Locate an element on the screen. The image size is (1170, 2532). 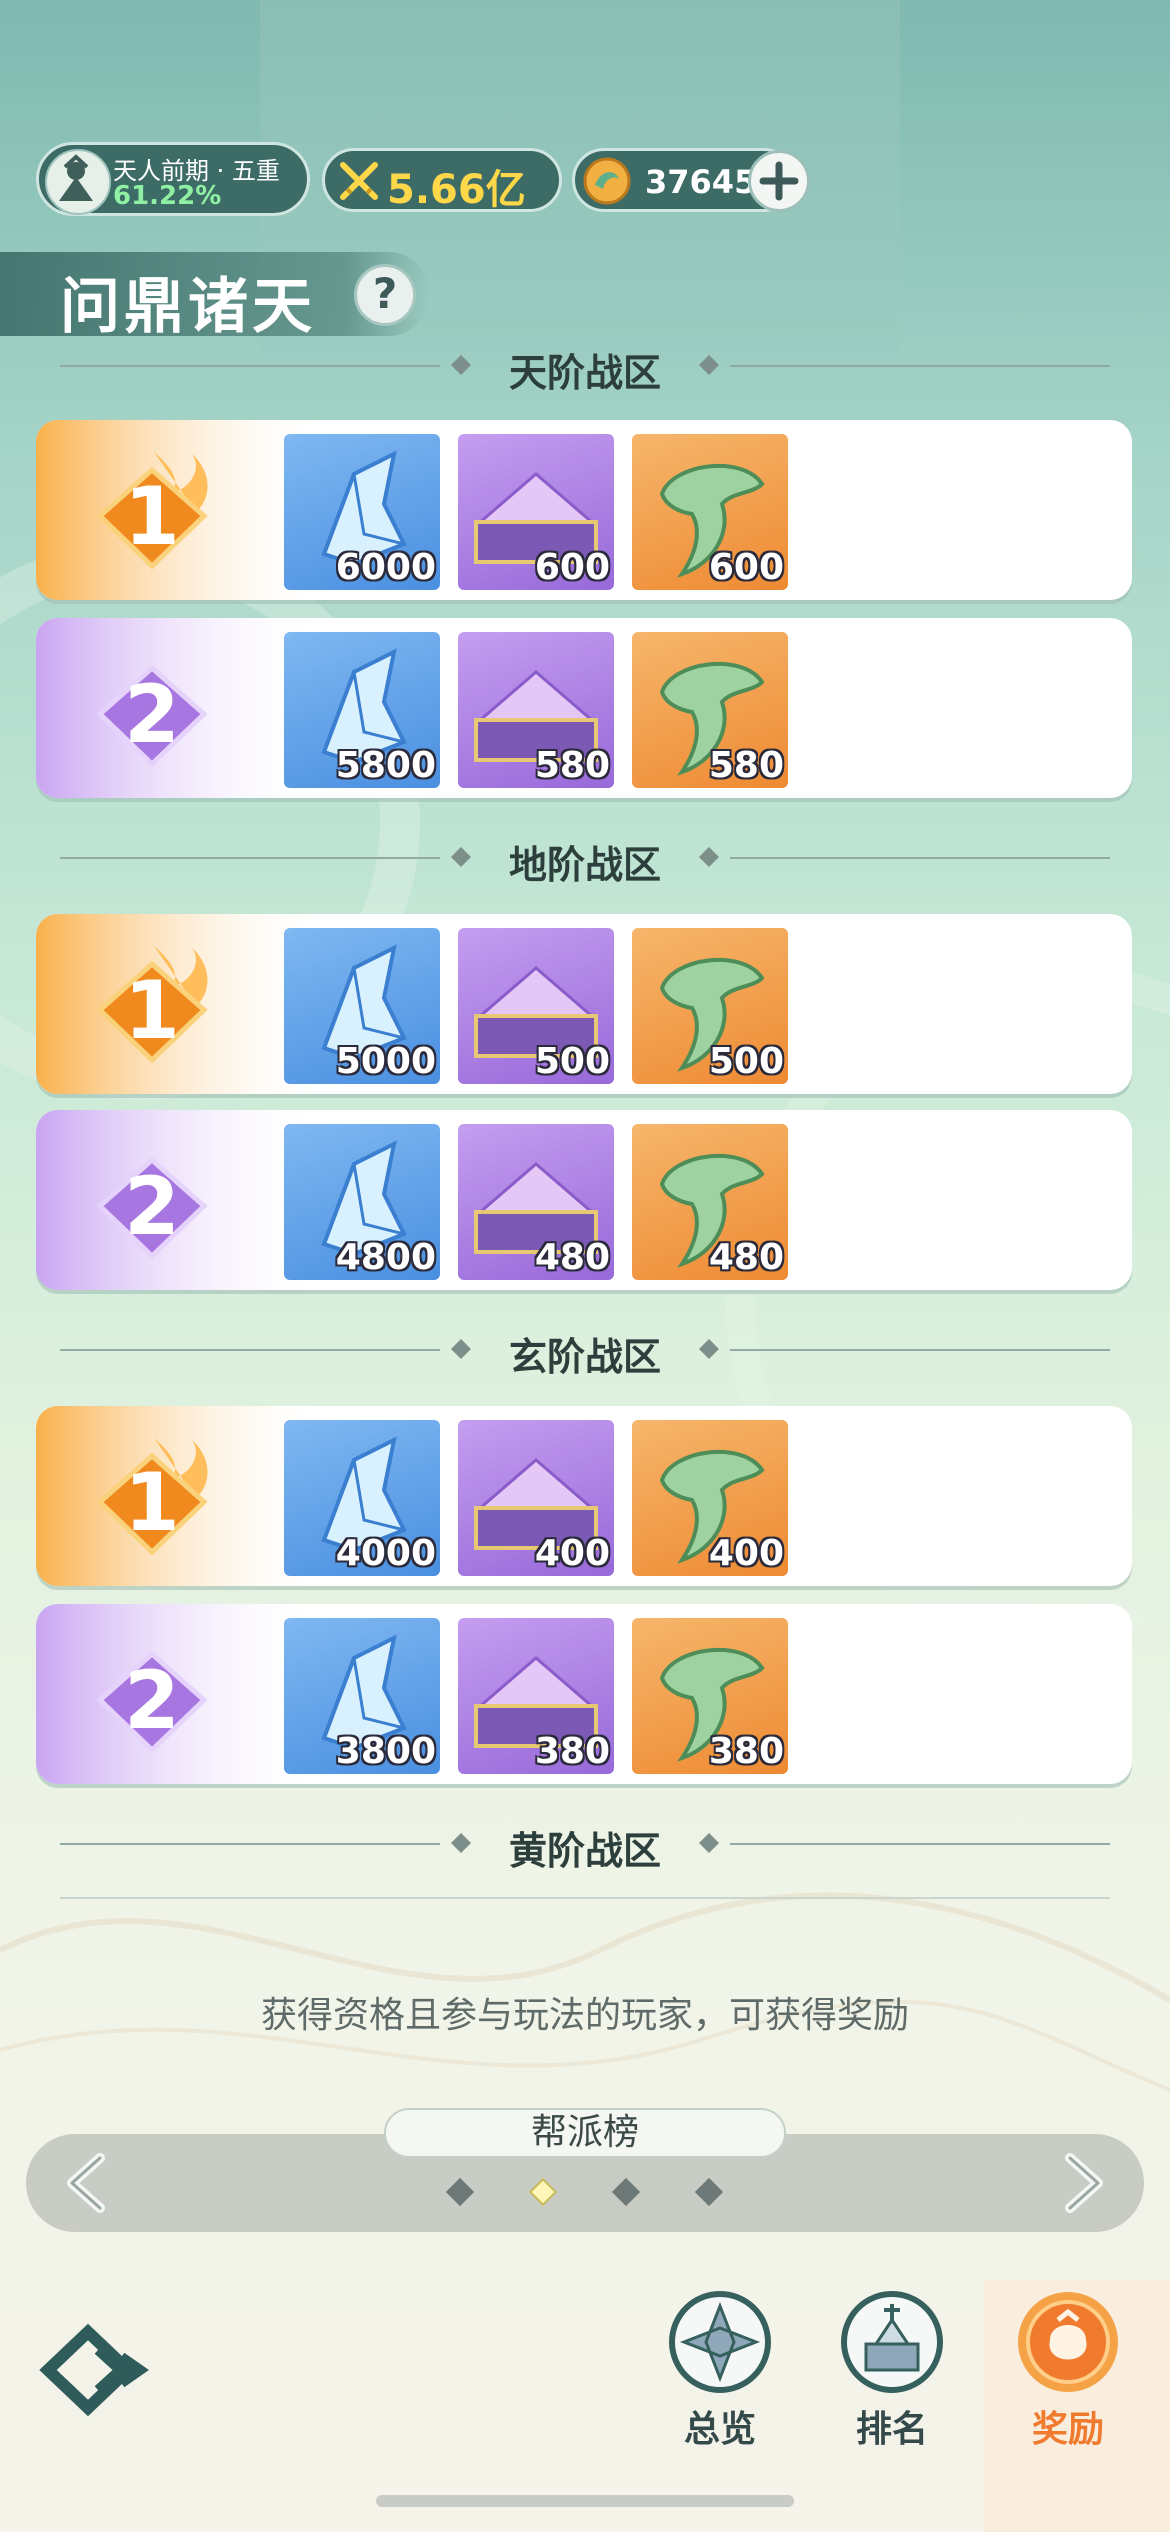
section-title: 玄阶战区 is located at coordinates (584, 1357).